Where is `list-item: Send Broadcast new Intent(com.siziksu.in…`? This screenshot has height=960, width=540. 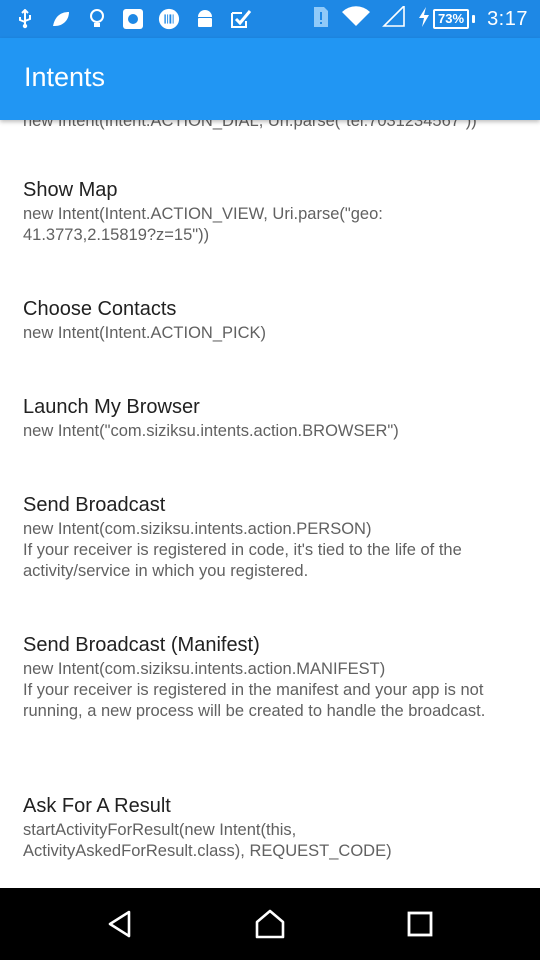
list-item: Send Broadcast new Intent(com.siziksu.in… is located at coordinates (271, 537).